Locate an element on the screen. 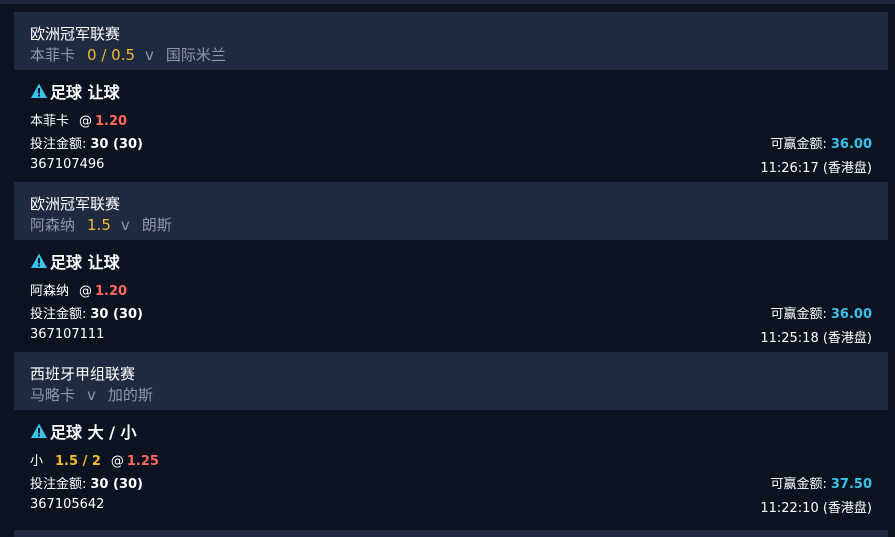 This screenshot has height=537, width=895. selection-name: 本菲卡 is located at coordinates (50, 121).